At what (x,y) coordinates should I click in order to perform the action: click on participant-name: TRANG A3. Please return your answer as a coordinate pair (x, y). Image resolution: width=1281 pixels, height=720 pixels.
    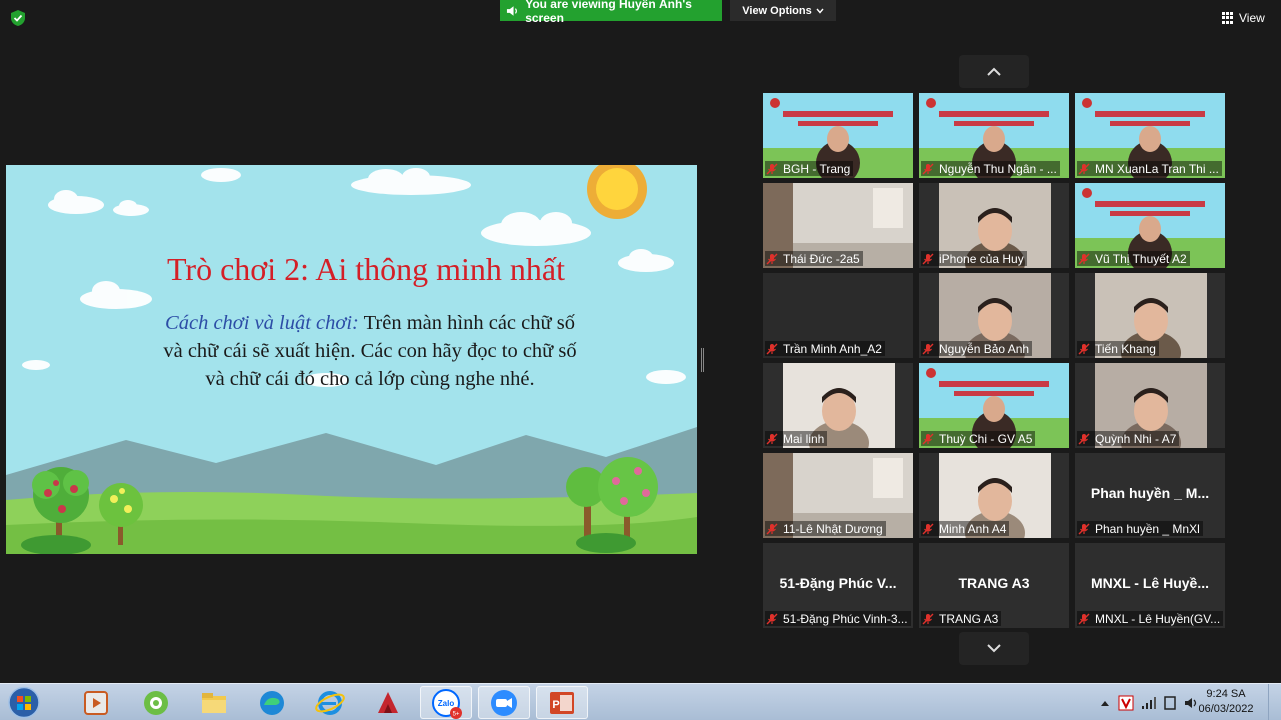
    Looking at the image, I should click on (969, 618).